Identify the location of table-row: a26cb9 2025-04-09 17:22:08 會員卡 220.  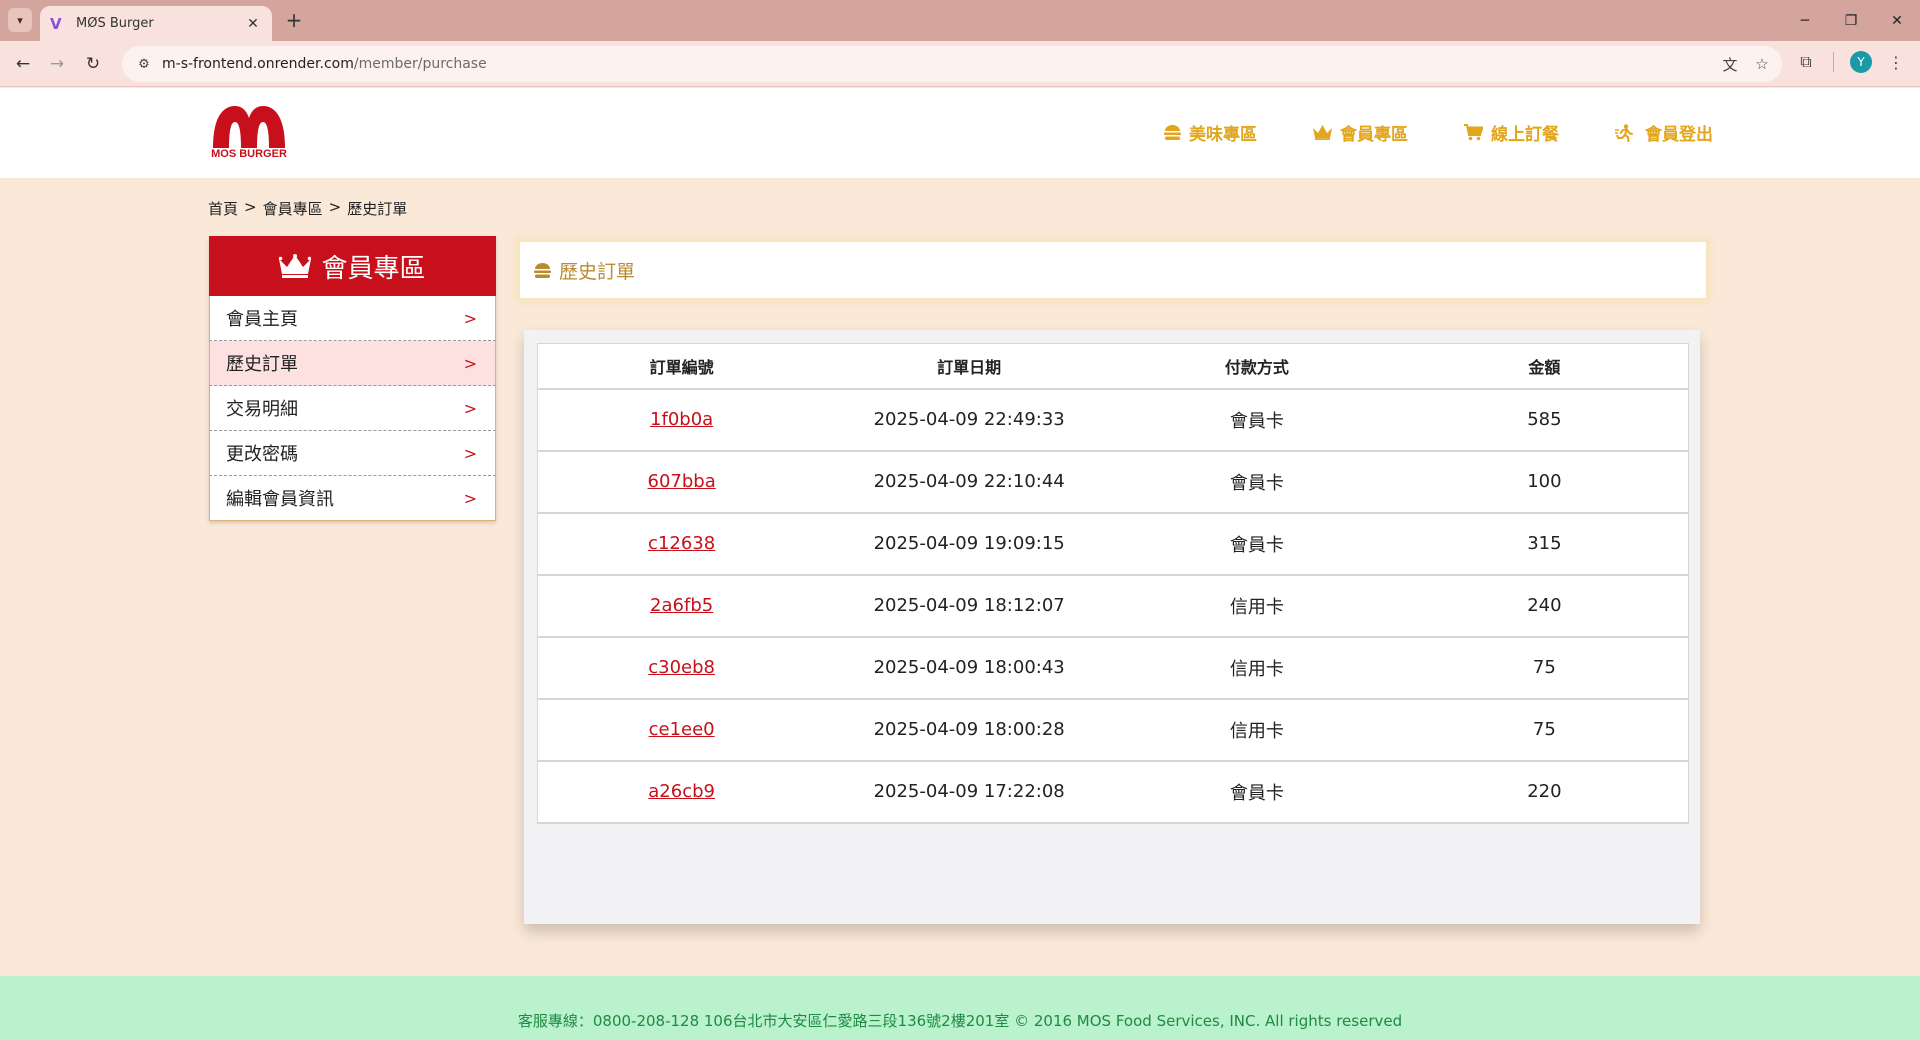
(1113, 792).